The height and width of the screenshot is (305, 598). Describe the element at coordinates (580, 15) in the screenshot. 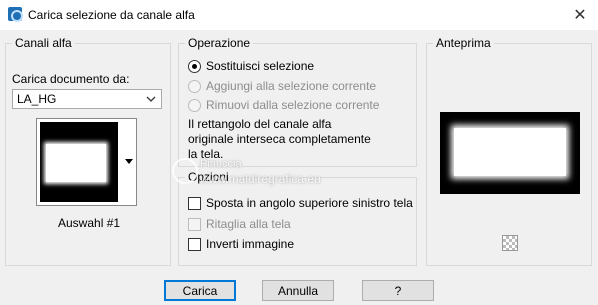

I see `close-button: ✕` at that location.